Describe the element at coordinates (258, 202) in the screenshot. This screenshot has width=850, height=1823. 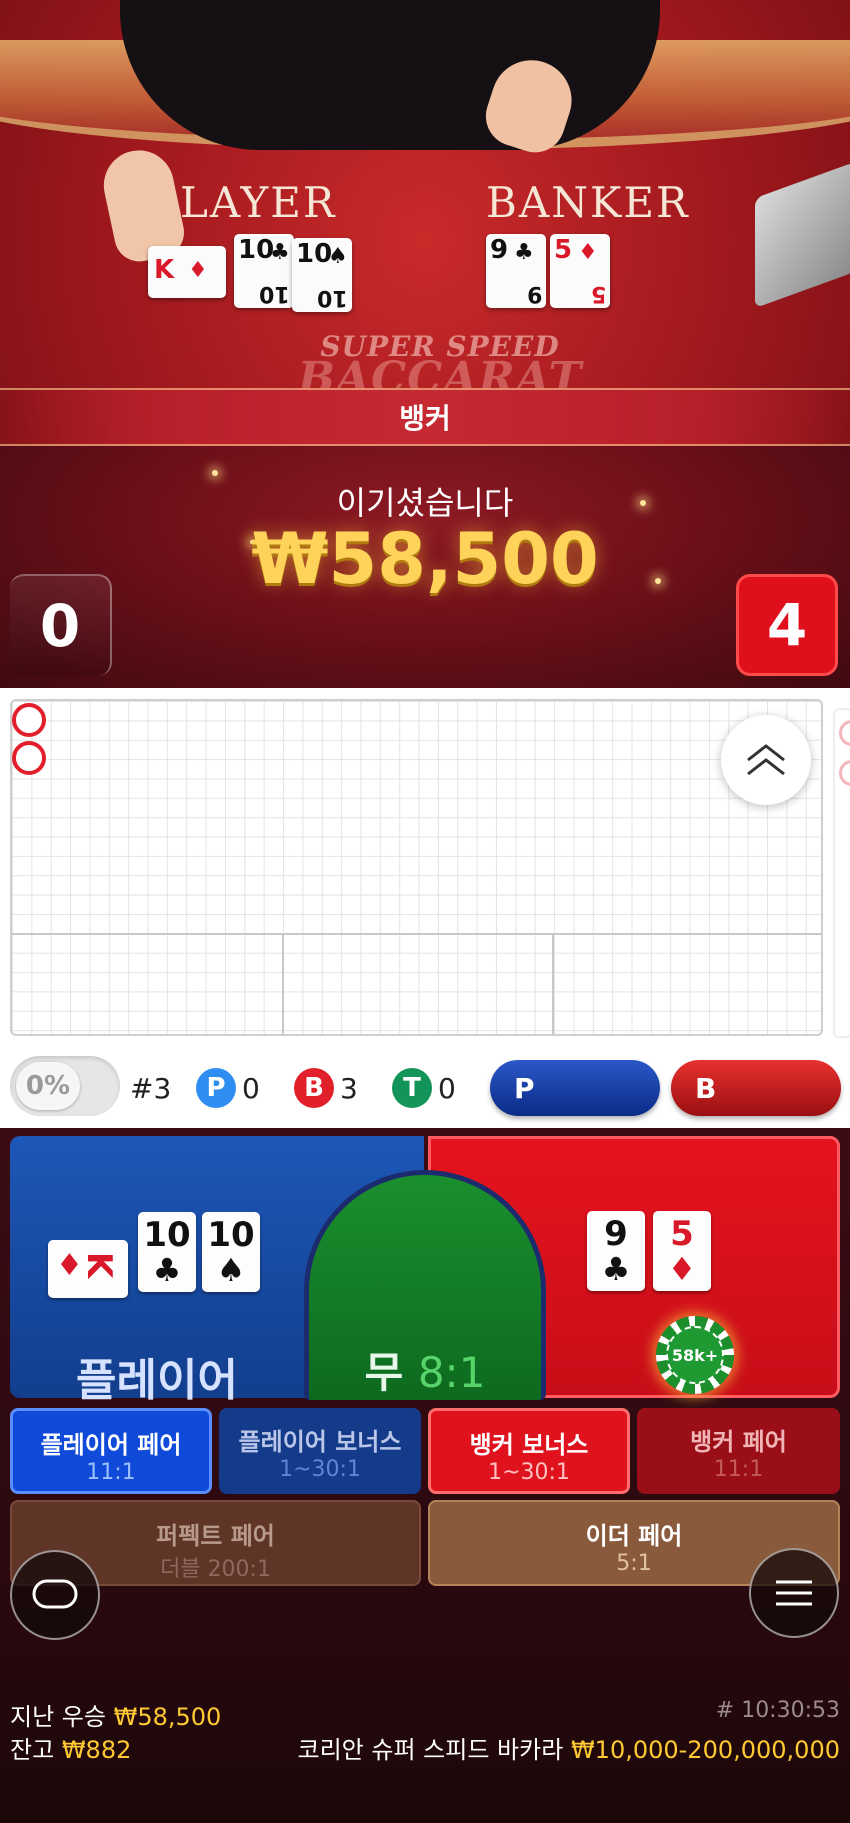
I see `player-side-label: LAYER` at that location.